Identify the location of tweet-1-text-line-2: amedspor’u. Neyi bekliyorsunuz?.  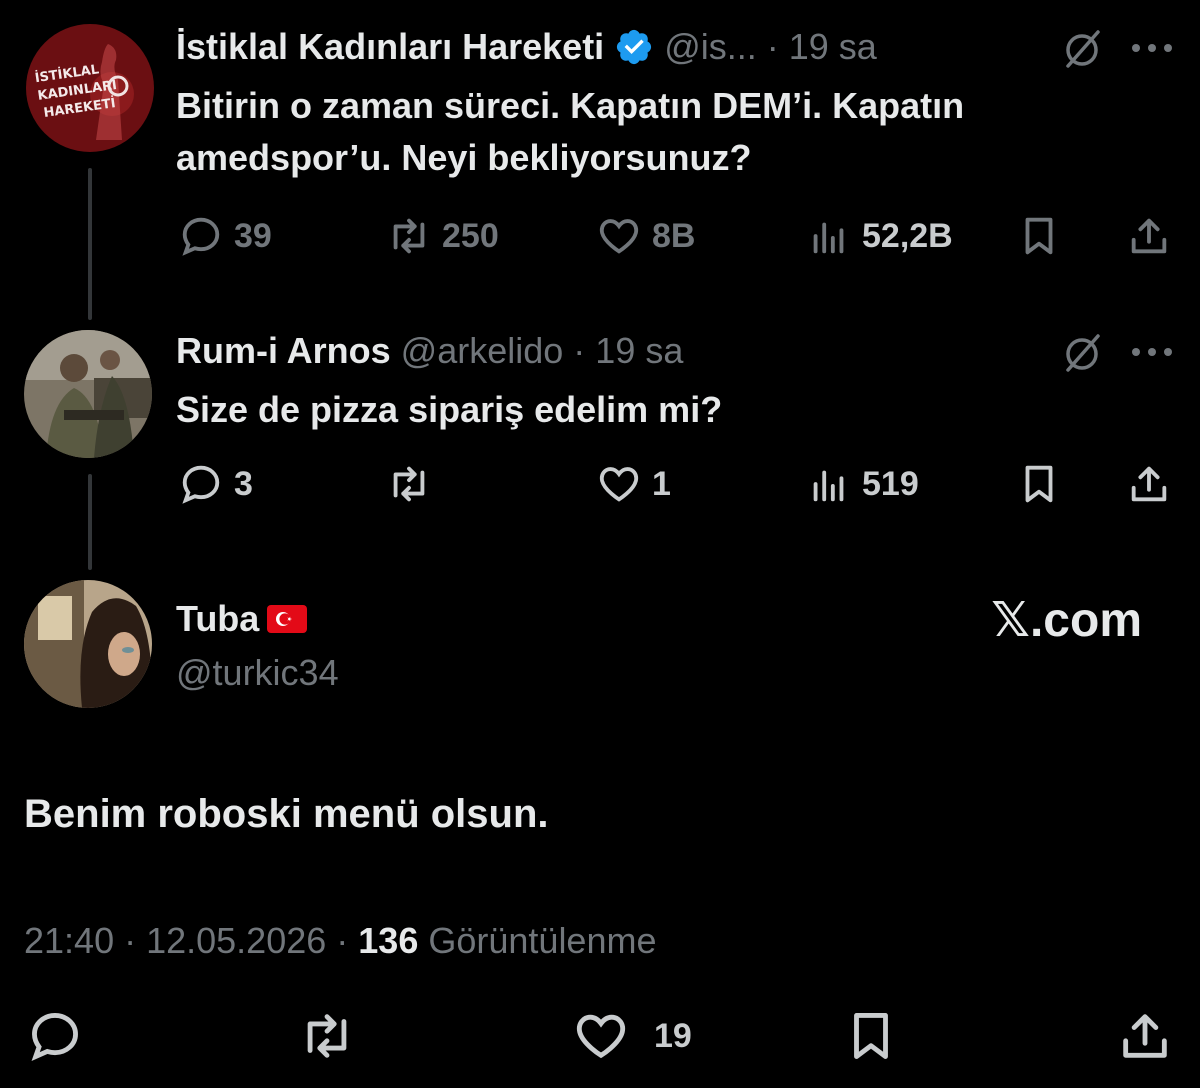
(464, 157).